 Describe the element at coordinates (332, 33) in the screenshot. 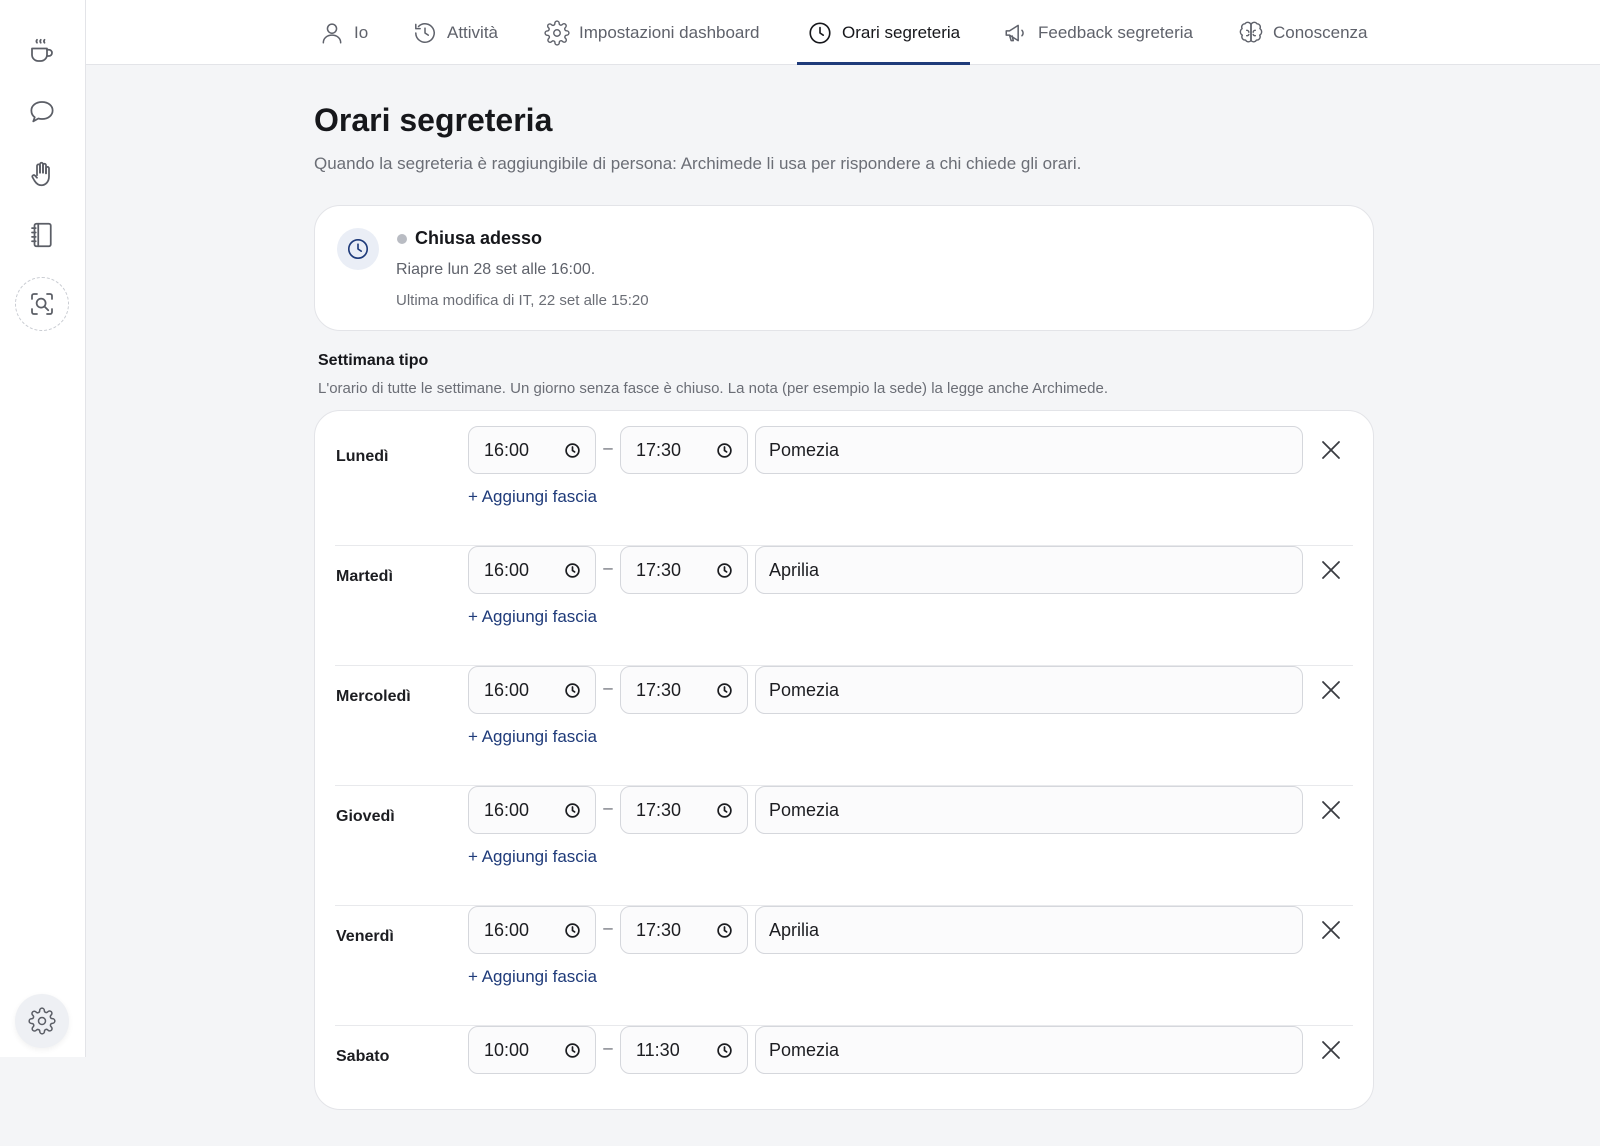

I see `user-icon` at that location.